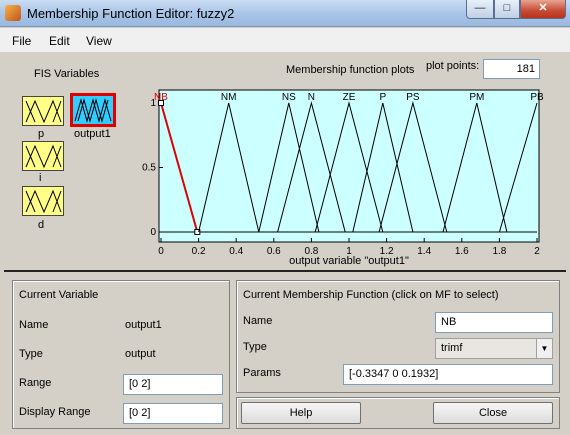 This screenshot has width=570, height=435. Describe the element at coordinates (493, 413) in the screenshot. I see `close-button: Close` at that location.